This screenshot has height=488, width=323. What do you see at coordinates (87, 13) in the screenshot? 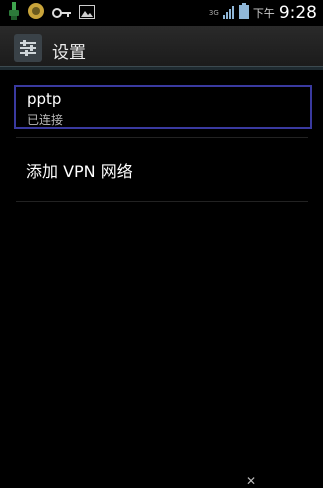
I see `image-icon` at bounding box center [87, 13].